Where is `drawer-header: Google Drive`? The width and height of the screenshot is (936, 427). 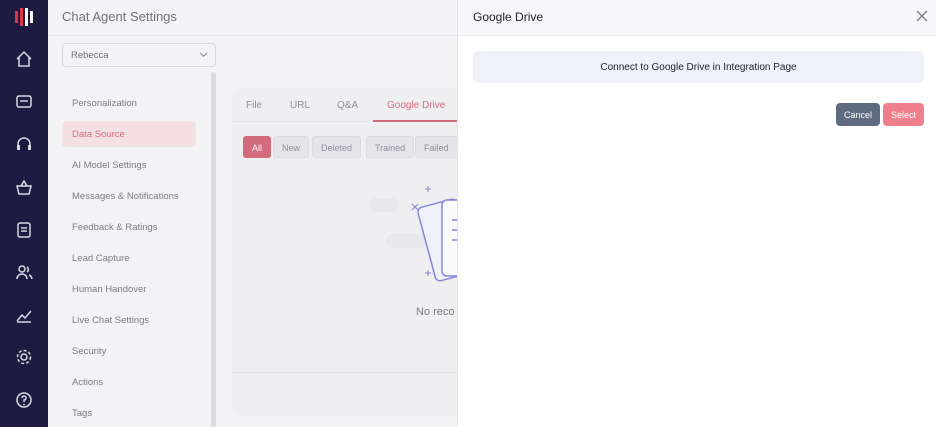 drawer-header: Google Drive is located at coordinates (697, 18).